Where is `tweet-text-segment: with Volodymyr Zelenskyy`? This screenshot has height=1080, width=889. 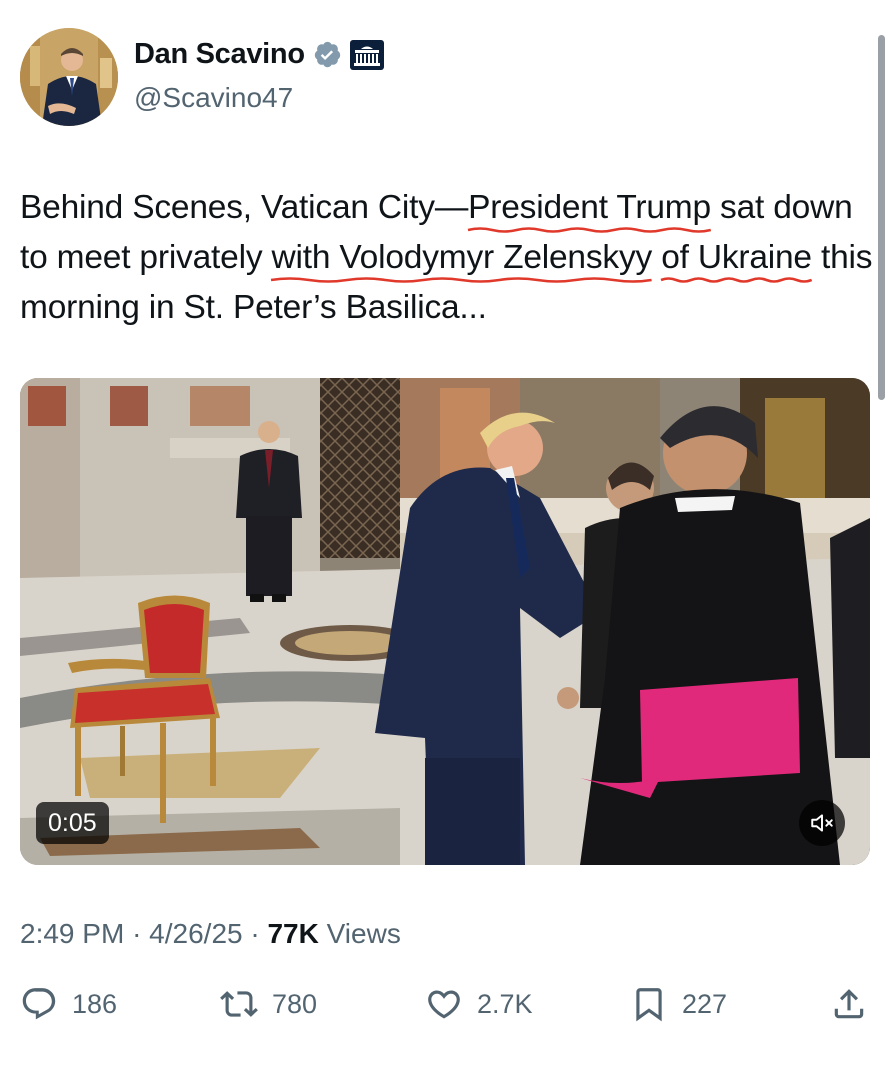
tweet-text-segment: with Volodymyr Zelenskyy is located at coordinates (462, 257).